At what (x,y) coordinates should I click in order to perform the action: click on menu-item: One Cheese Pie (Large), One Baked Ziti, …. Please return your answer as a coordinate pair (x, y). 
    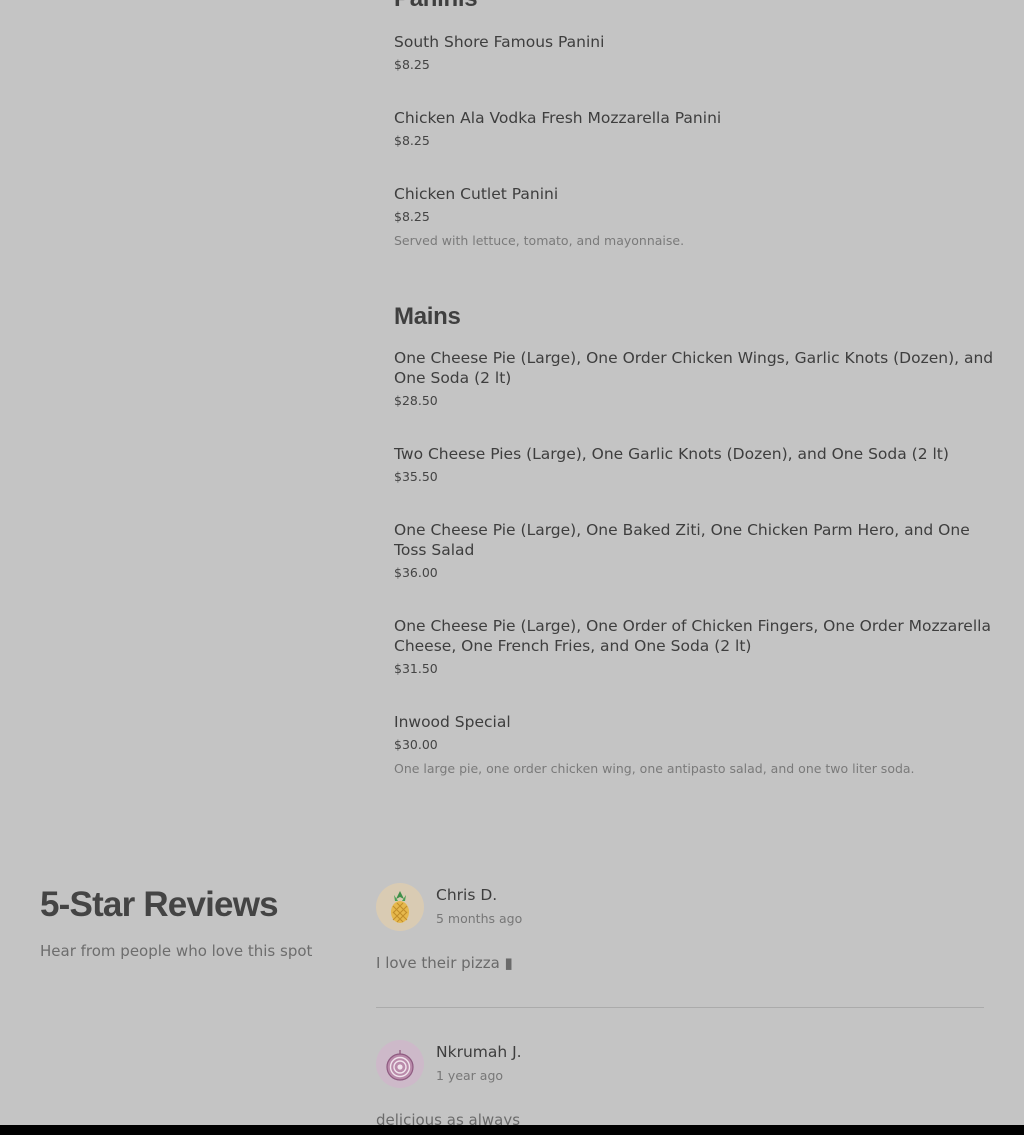
    Looking at the image, I should click on (694, 550).